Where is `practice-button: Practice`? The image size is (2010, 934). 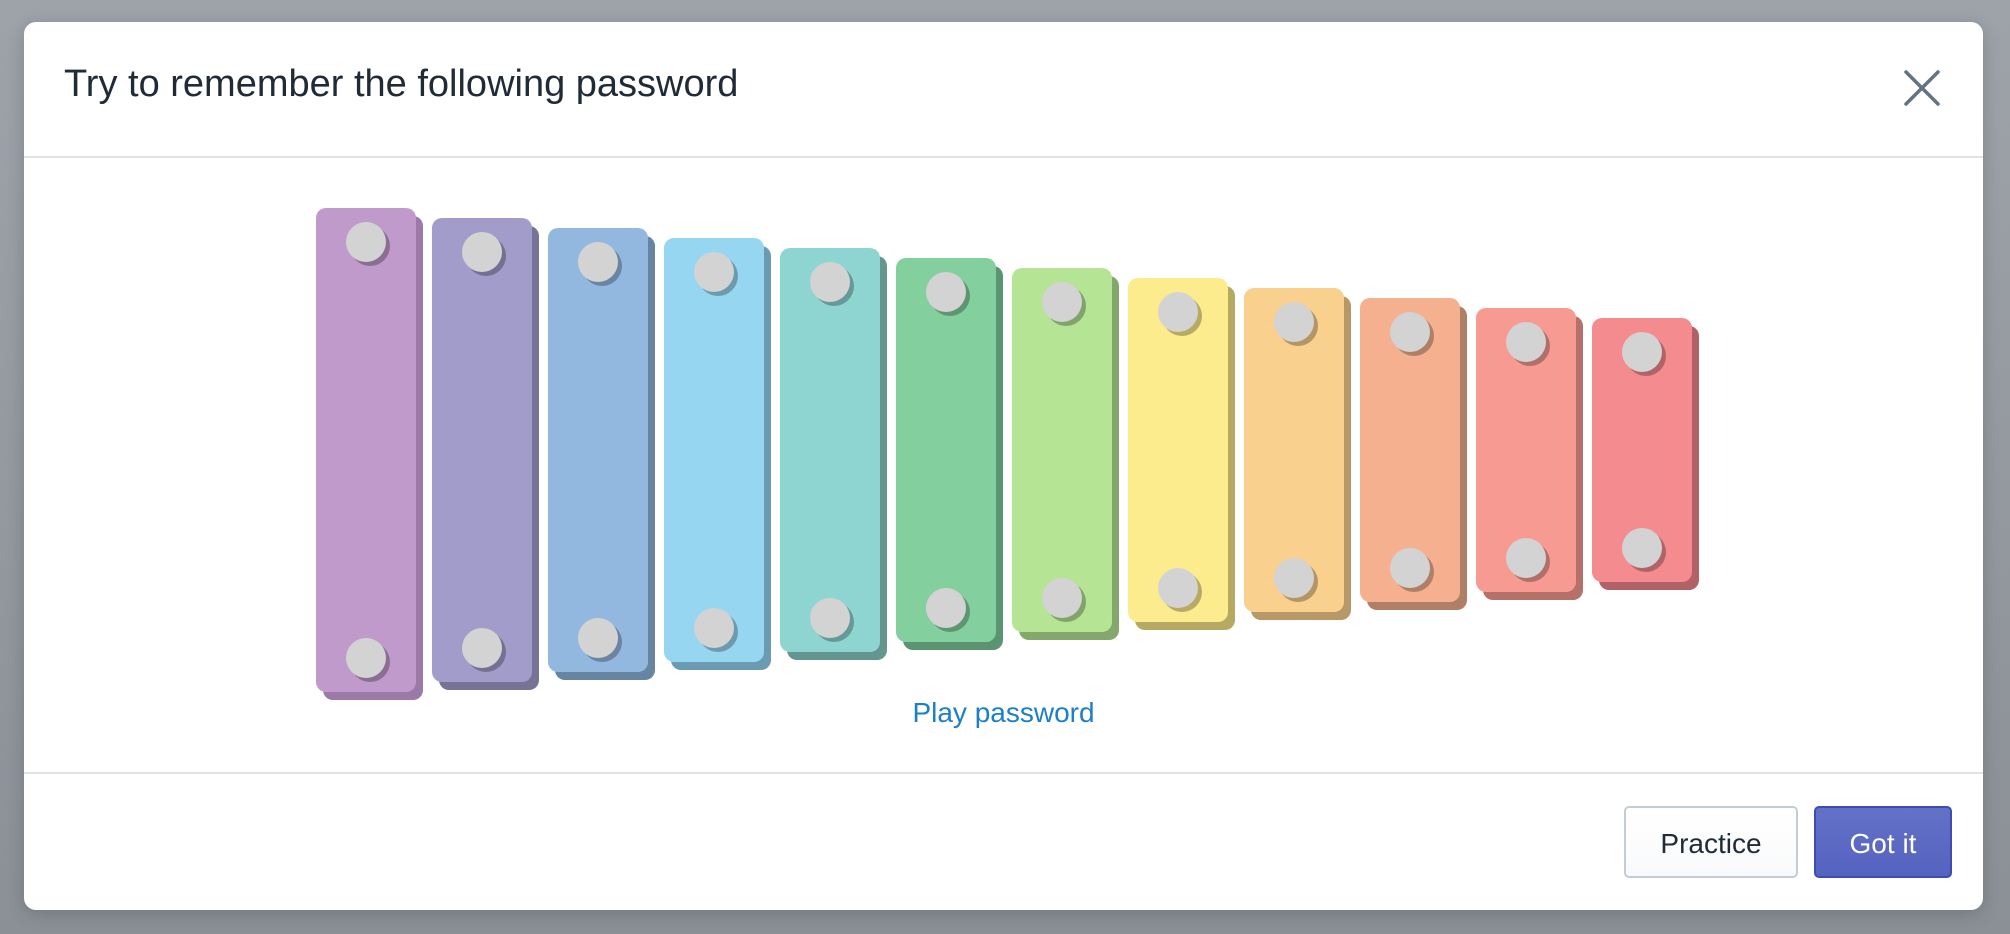 practice-button: Practice is located at coordinates (1711, 842).